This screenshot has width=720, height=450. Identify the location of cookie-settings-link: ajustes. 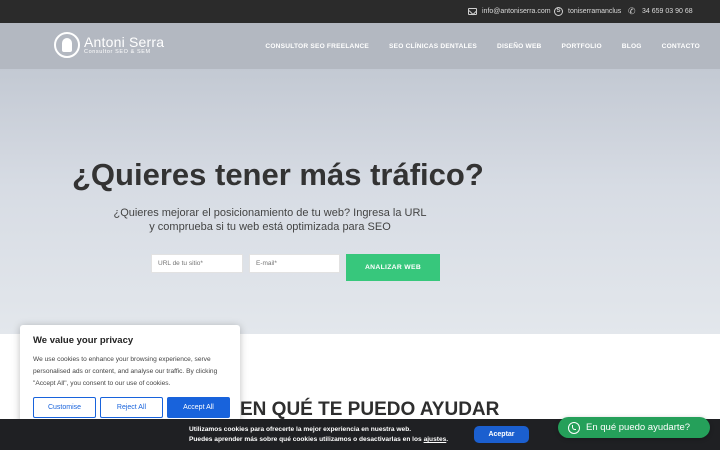
(435, 439).